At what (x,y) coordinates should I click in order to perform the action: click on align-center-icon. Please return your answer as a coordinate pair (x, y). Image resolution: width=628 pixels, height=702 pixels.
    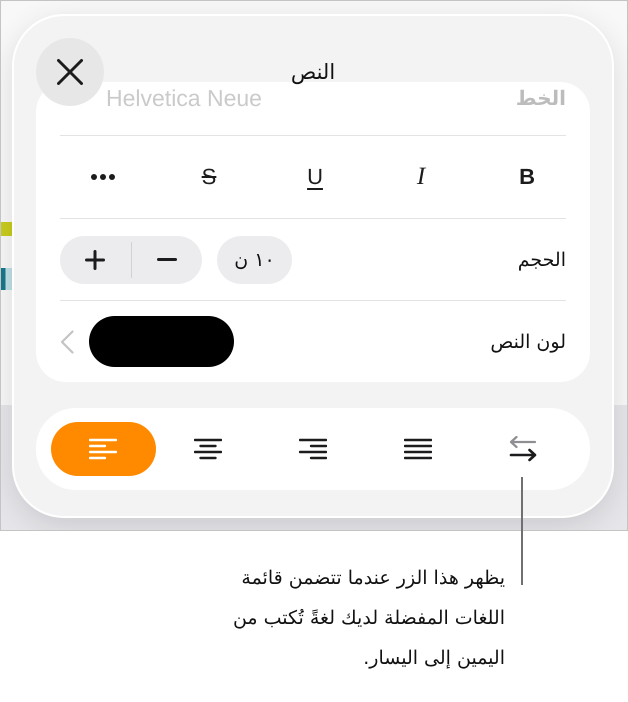
    Looking at the image, I should click on (208, 449).